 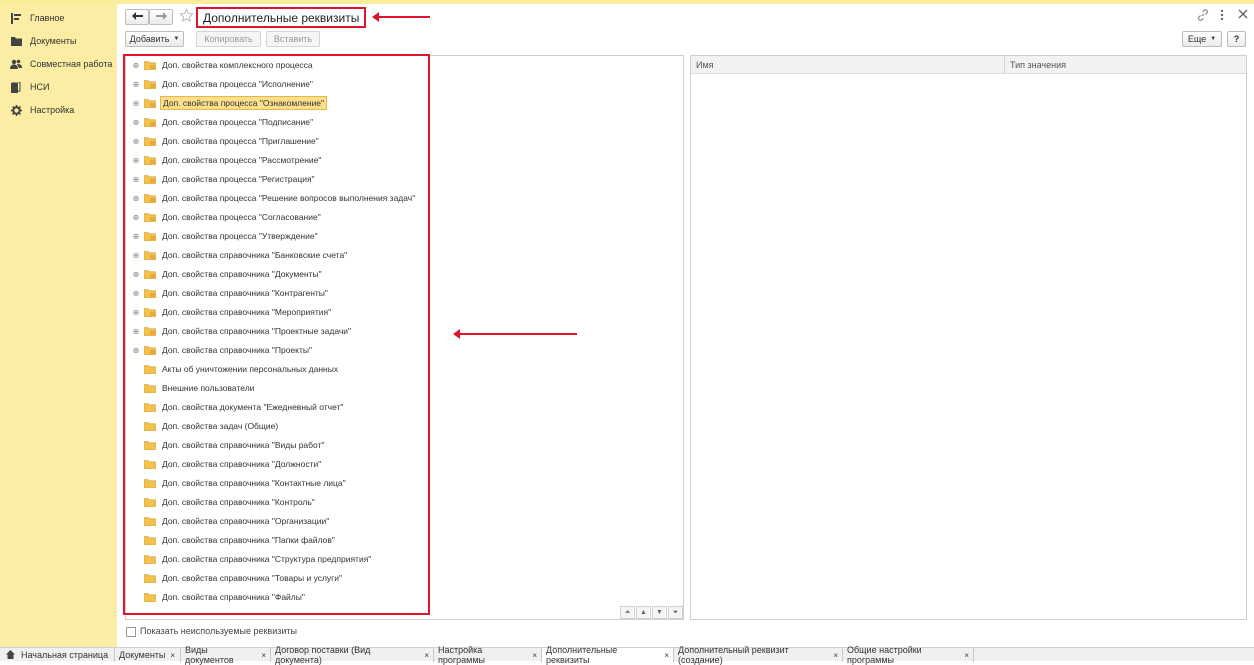 What do you see at coordinates (131, 632) in the screenshot?
I see `show-unused-checkbox` at bounding box center [131, 632].